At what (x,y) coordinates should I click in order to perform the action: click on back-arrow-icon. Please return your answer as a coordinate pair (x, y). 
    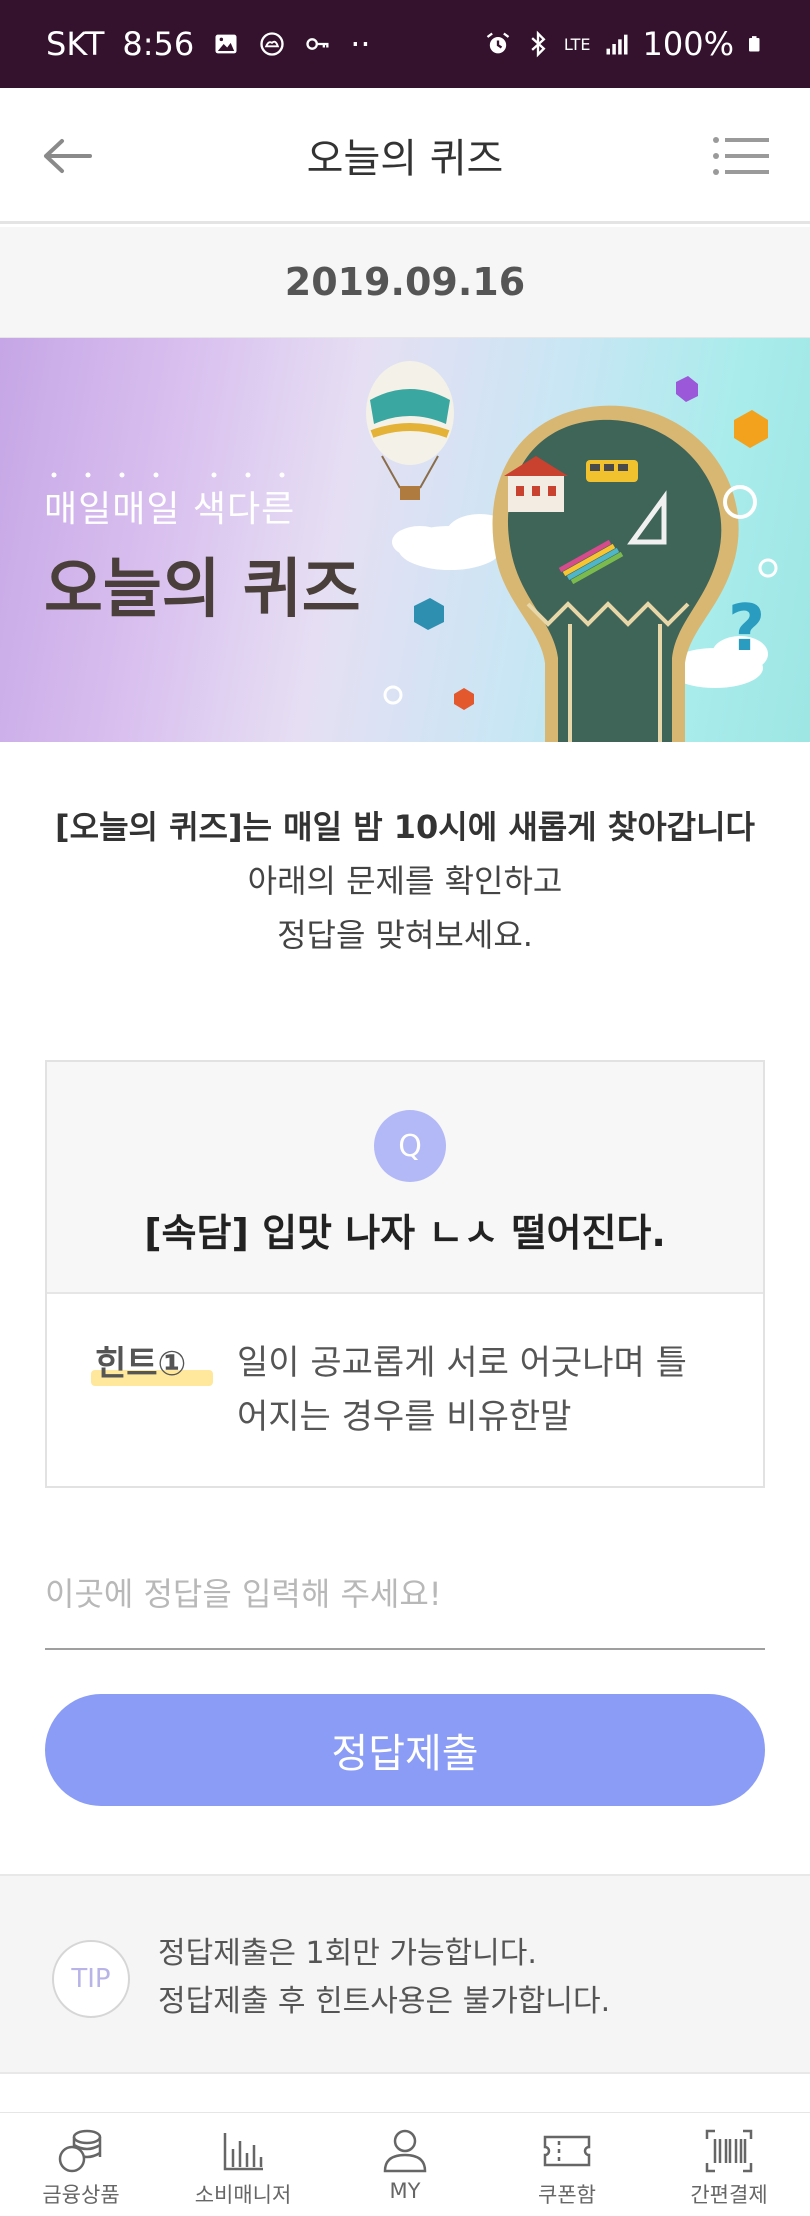
    Looking at the image, I should click on (68, 156).